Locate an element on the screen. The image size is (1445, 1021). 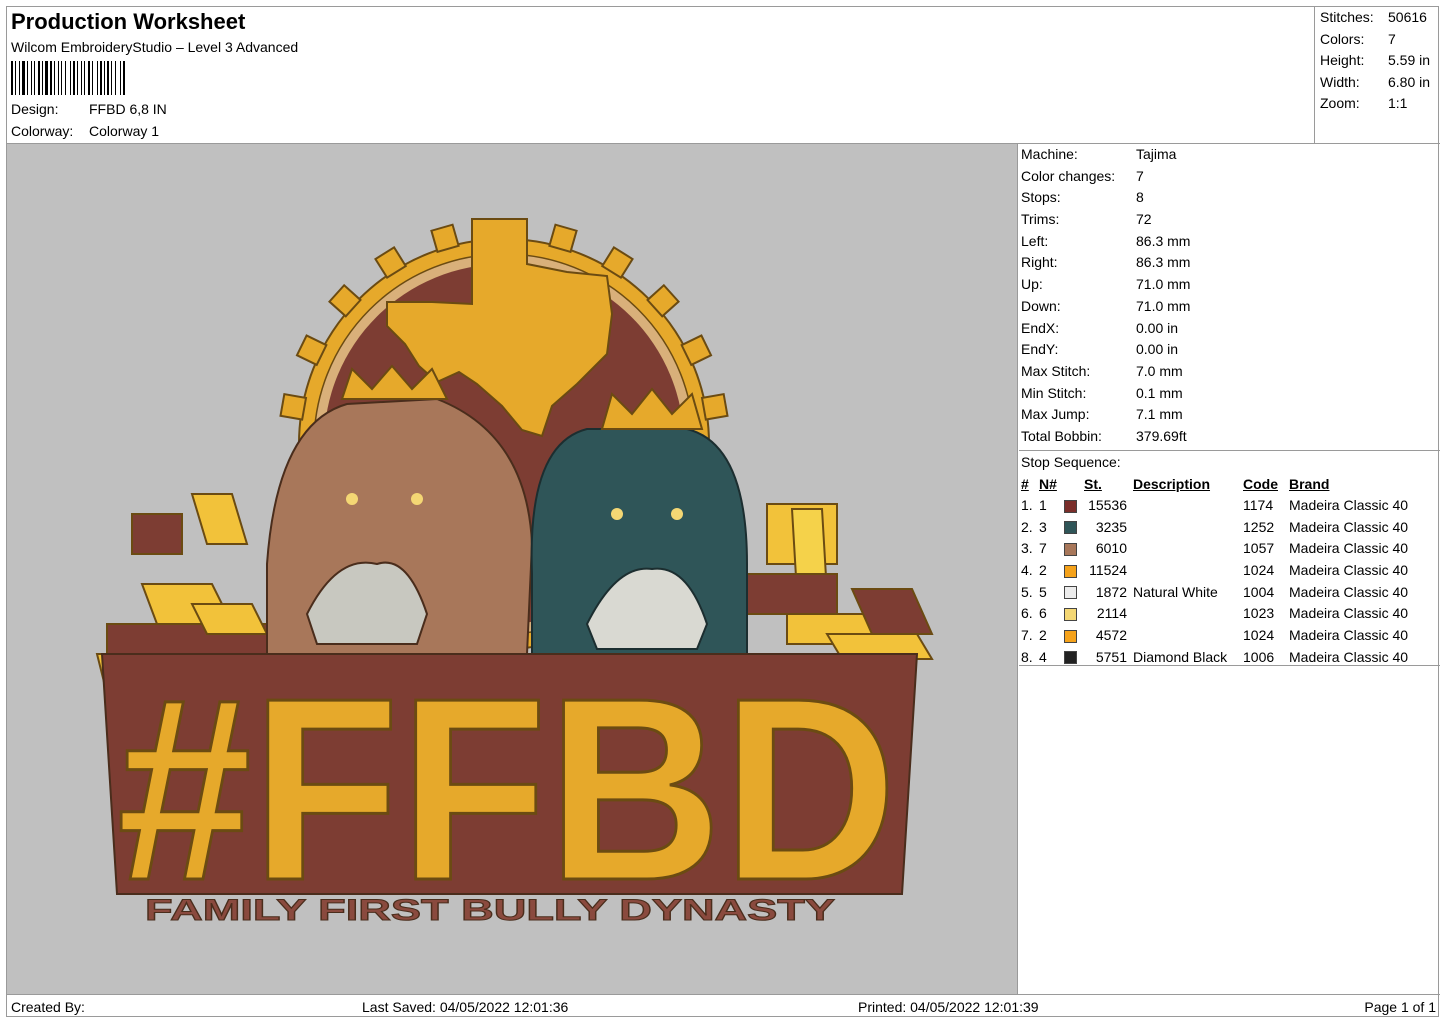
table-row: 4. 2 11524 1024 Madeira Classic 40 is located at coordinates (1224, 570).